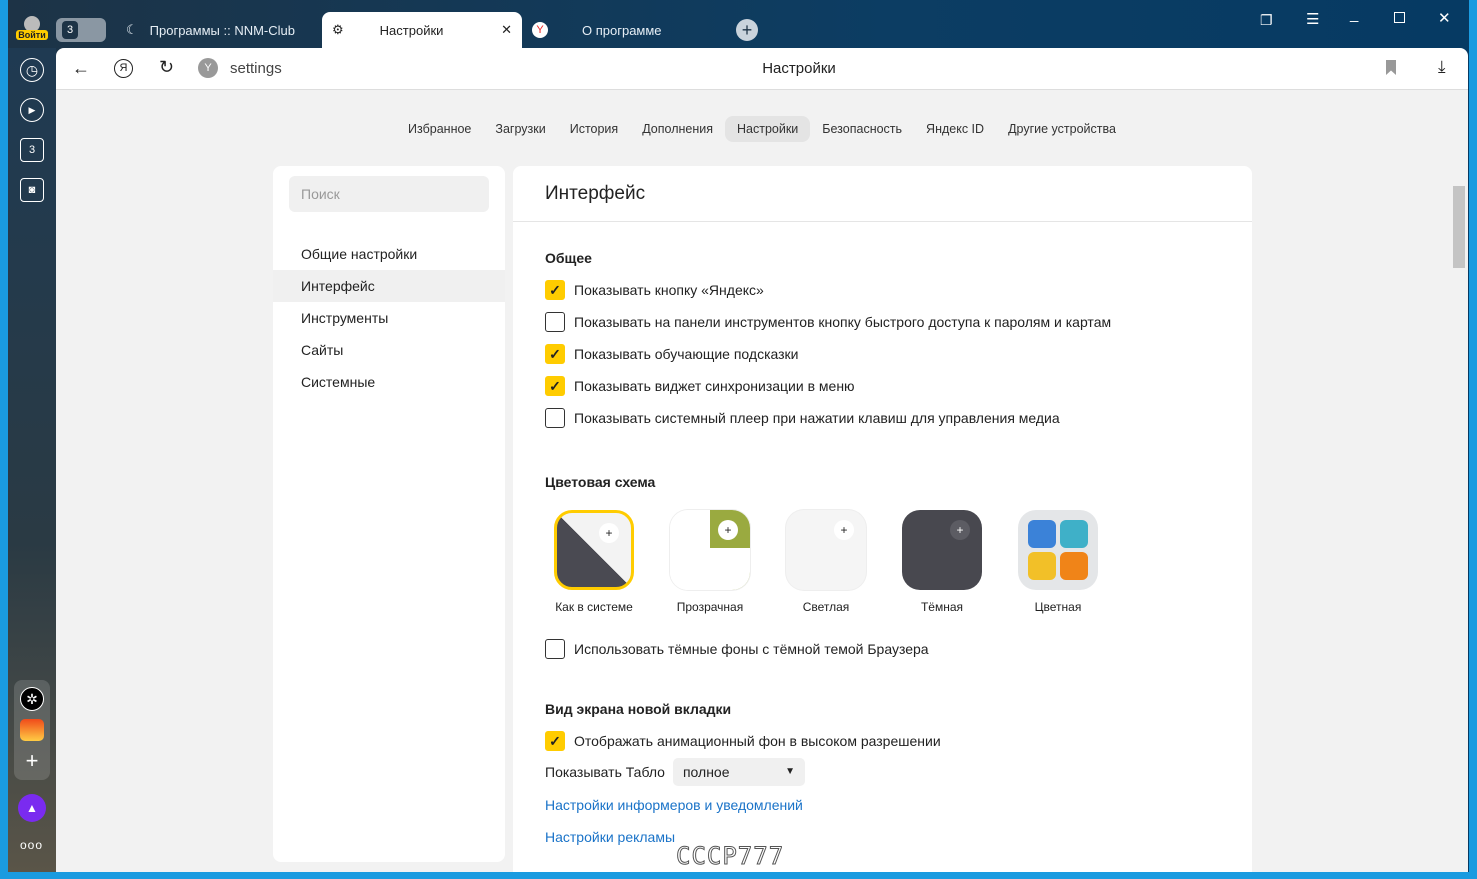 The width and height of the screenshot is (1477, 879). What do you see at coordinates (638, 709) in the screenshot?
I see `newtab-heading: Вид экрана новой вкладки` at bounding box center [638, 709].